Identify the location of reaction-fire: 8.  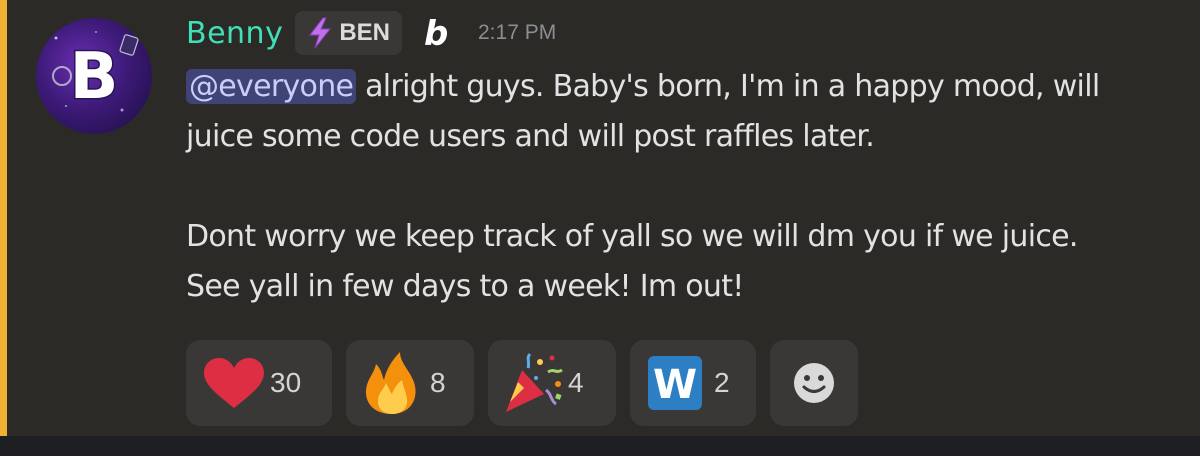
(410, 383).